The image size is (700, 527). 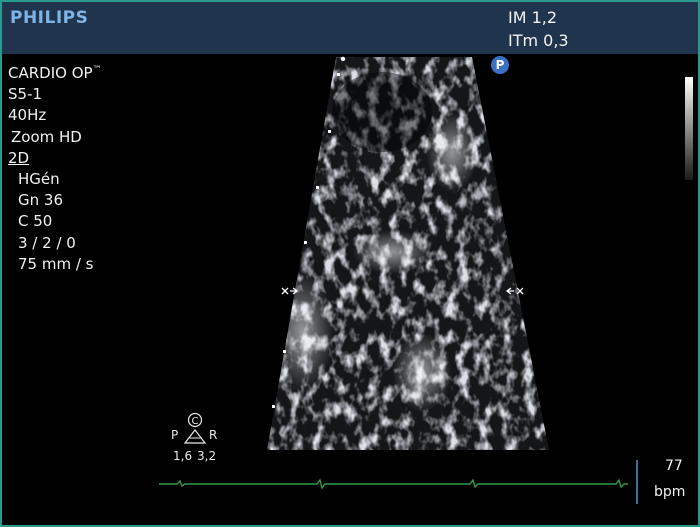 What do you see at coordinates (637, 482) in the screenshot?
I see `heart-rate-divider` at bounding box center [637, 482].